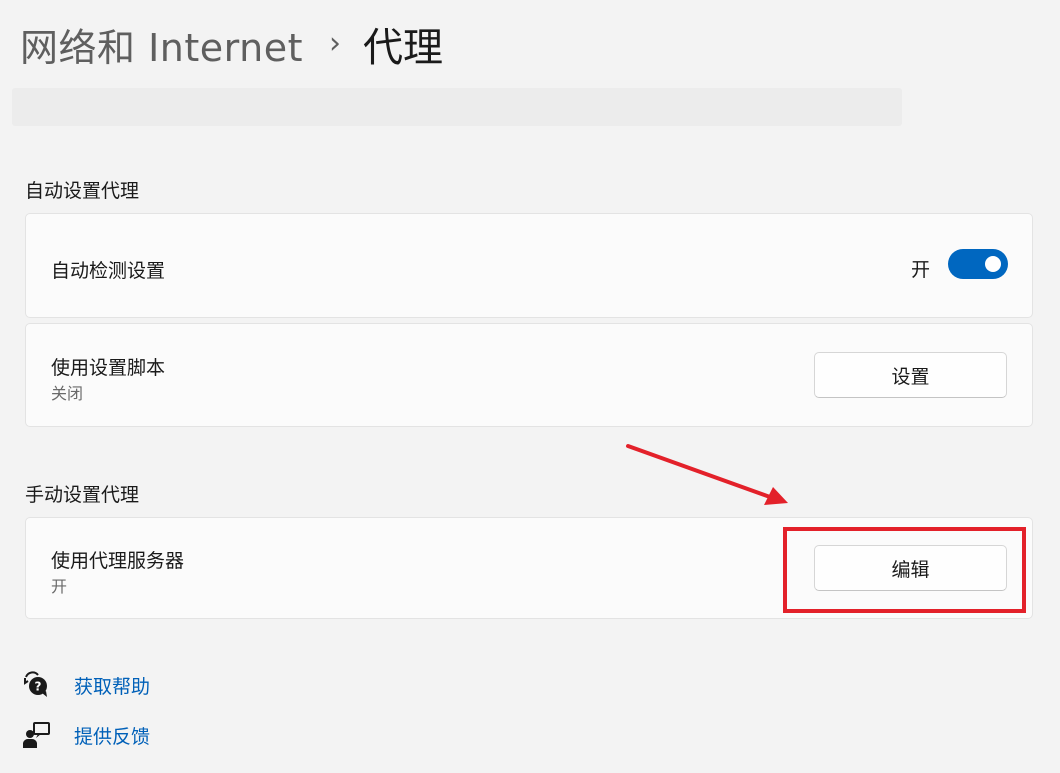 This screenshot has width=1060, height=773. Describe the element at coordinates (67, 393) in the screenshot. I see `setup-script-status: 关闭` at that location.